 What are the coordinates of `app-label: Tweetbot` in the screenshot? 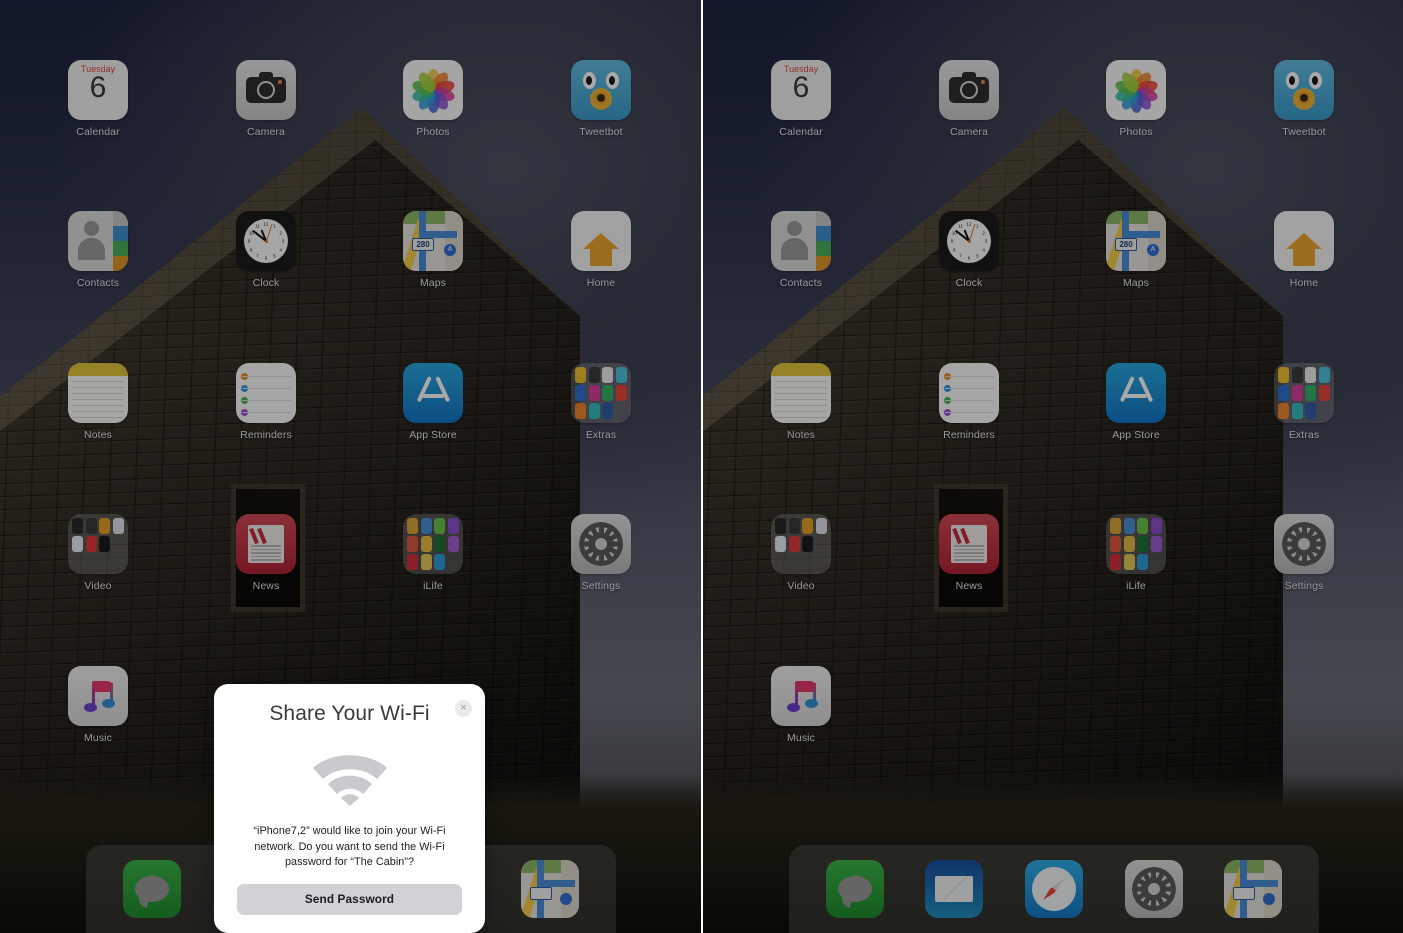 It's located at (601, 132).